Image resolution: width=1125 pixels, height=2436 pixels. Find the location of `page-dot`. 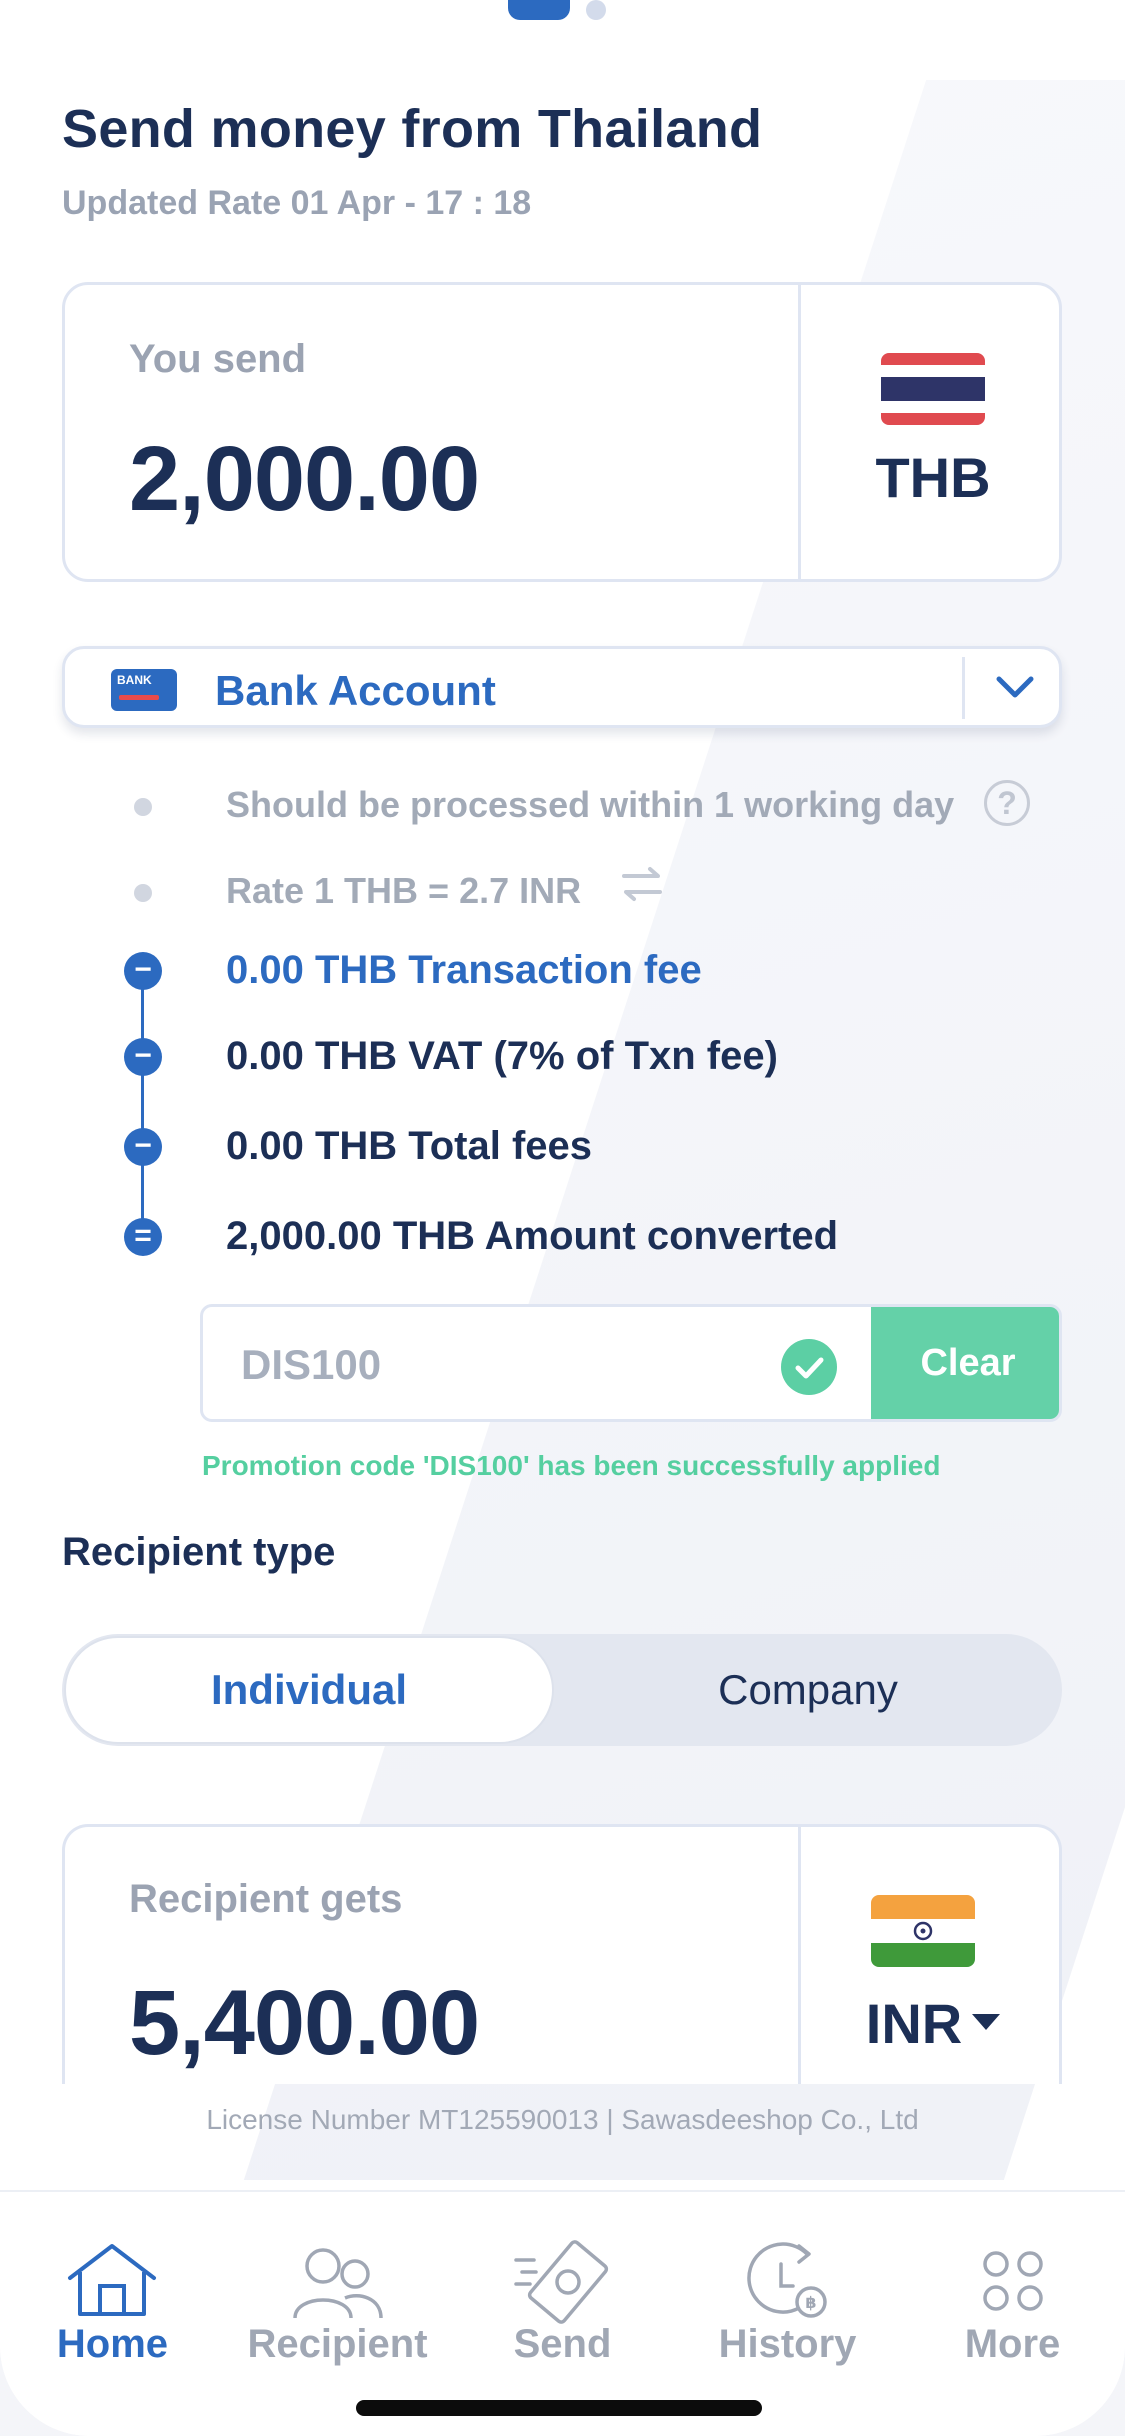

page-dot is located at coordinates (596, 10).